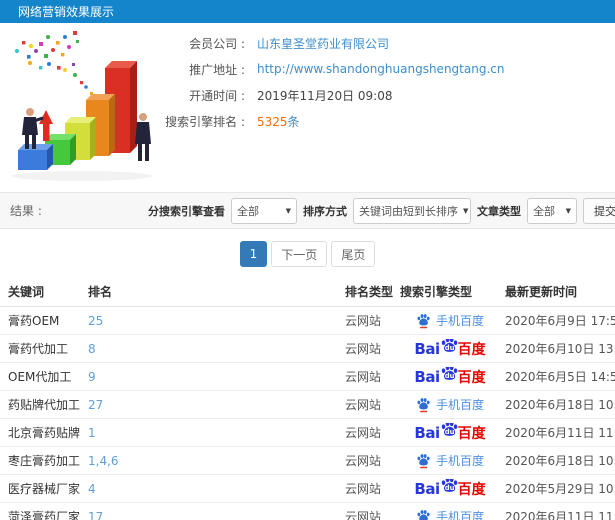 The width and height of the screenshot is (615, 520). I want to click on pagination: 1 下一页 尾页, so click(307, 254).